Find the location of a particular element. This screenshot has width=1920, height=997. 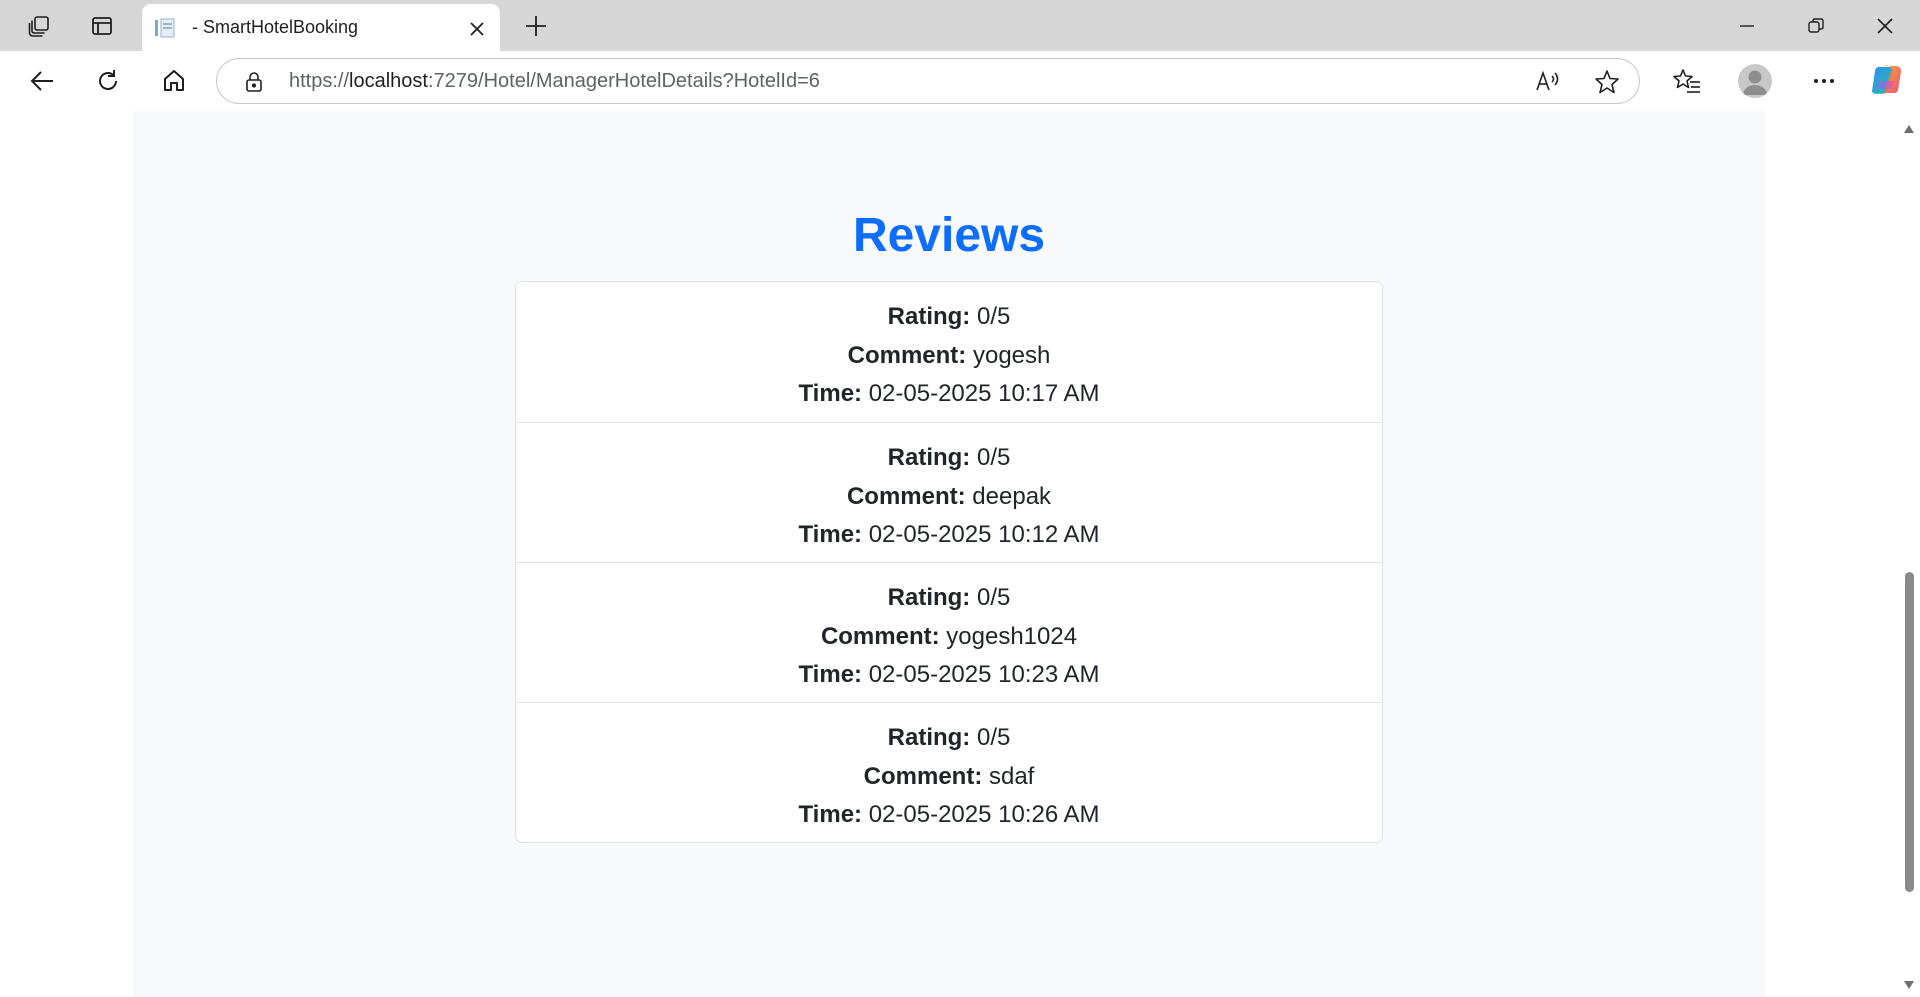

time-value: 02-05-2025 10:12 AM is located at coordinates (984, 534).